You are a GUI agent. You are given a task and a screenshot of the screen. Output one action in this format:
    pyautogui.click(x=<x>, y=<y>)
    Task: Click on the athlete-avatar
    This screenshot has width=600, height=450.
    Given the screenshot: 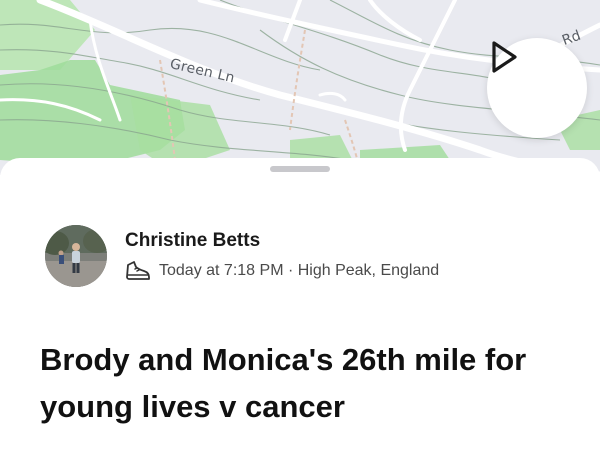 What is the action you would take?
    pyautogui.click(x=76, y=256)
    